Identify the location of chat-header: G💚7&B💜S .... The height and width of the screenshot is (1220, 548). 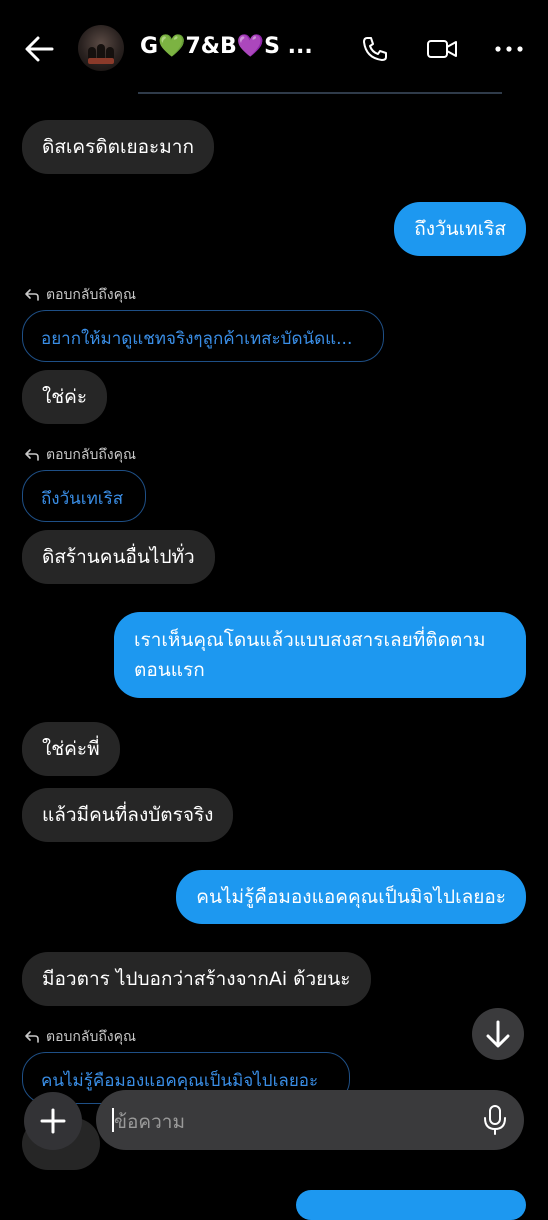
(274, 48).